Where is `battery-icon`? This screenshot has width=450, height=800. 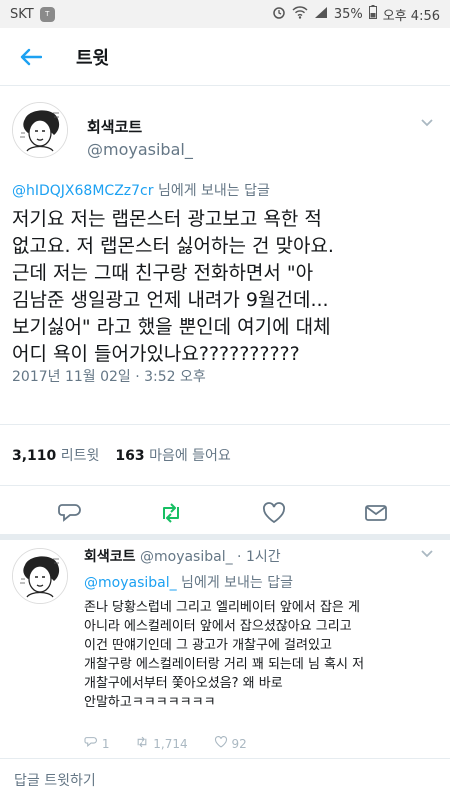 battery-icon is located at coordinates (372, 14).